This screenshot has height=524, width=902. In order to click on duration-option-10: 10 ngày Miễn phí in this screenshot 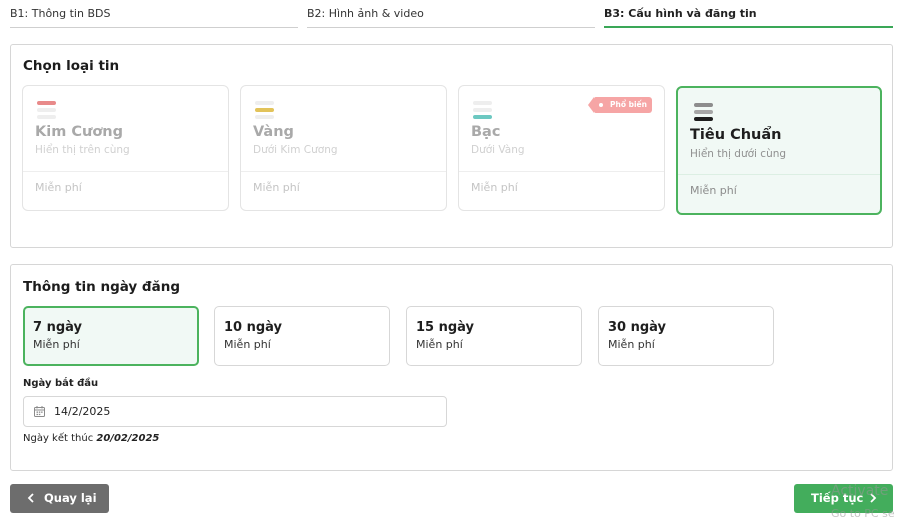, I will do `click(302, 336)`.